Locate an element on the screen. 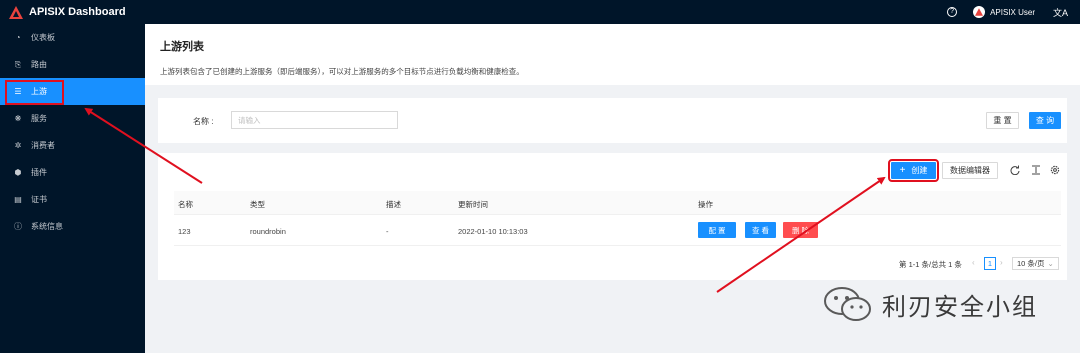 The width and height of the screenshot is (1080, 353). page-size-value: 10 条/页 is located at coordinates (1031, 263).